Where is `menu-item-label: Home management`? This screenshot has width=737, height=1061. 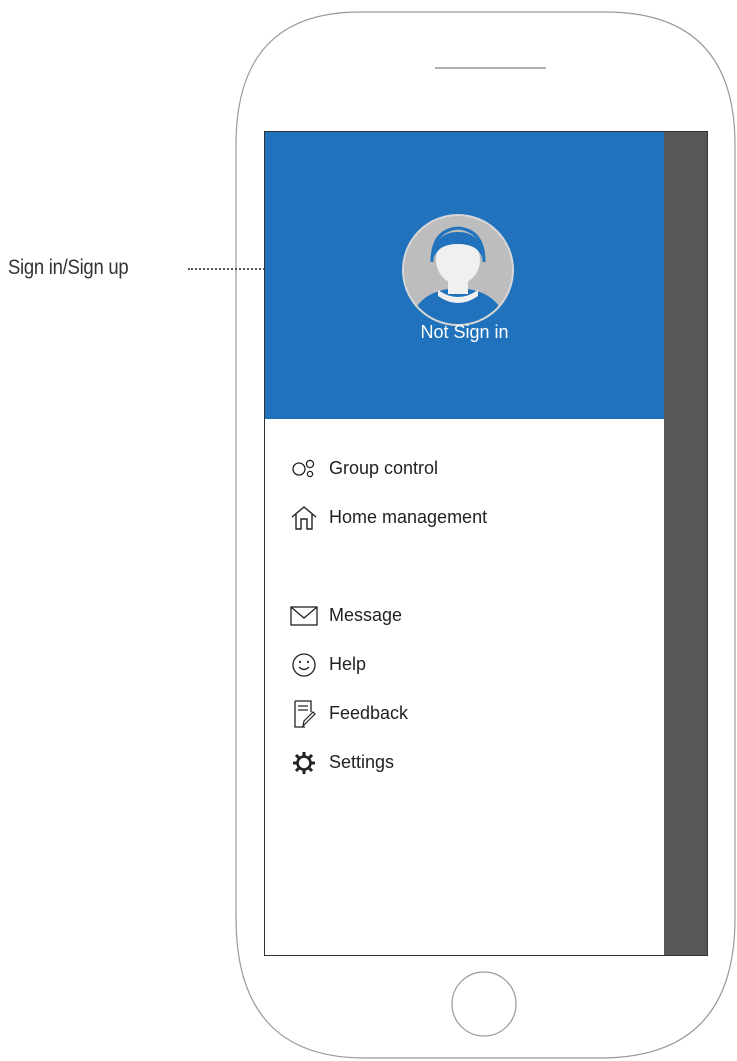
menu-item-label: Home management is located at coordinates (408, 517).